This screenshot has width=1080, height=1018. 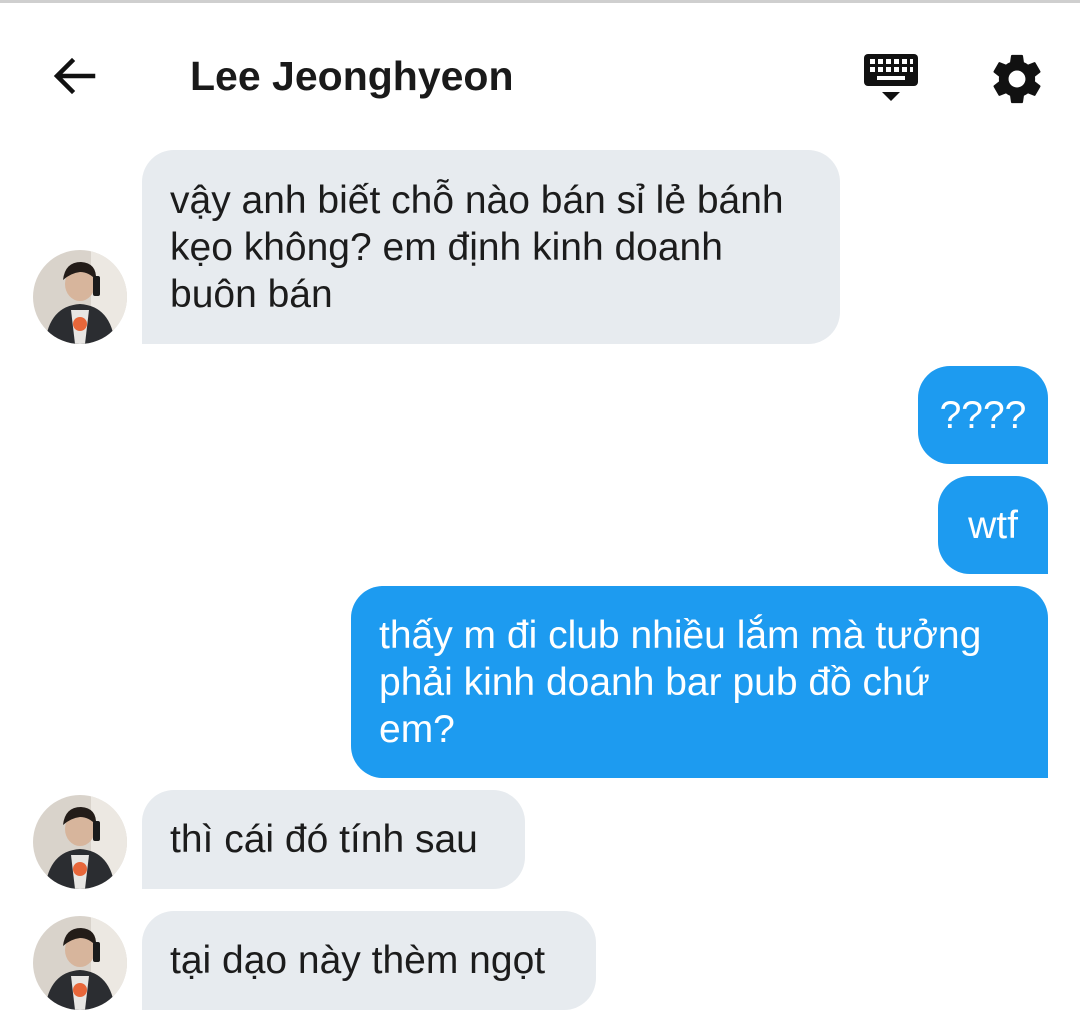 What do you see at coordinates (324, 839) in the screenshot?
I see `message-text: thì cái đó tính sau` at bounding box center [324, 839].